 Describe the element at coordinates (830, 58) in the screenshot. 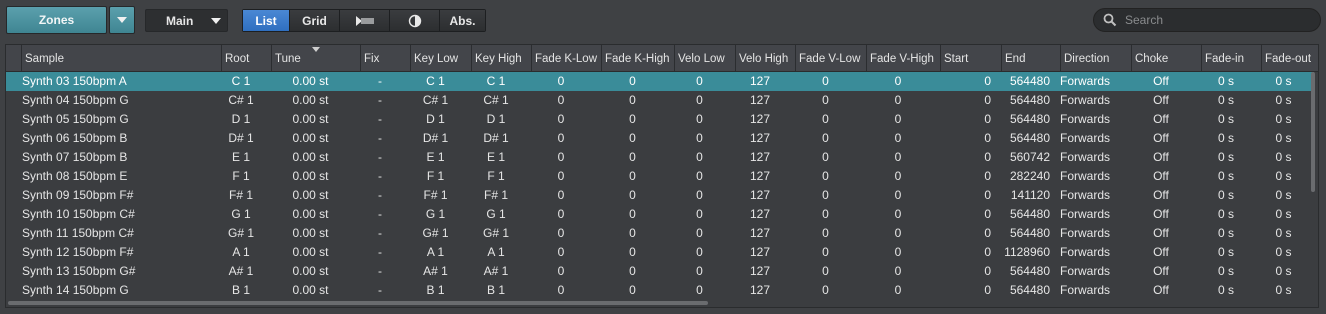

I see `column-header-fade-v-low: Fade V-Low` at that location.